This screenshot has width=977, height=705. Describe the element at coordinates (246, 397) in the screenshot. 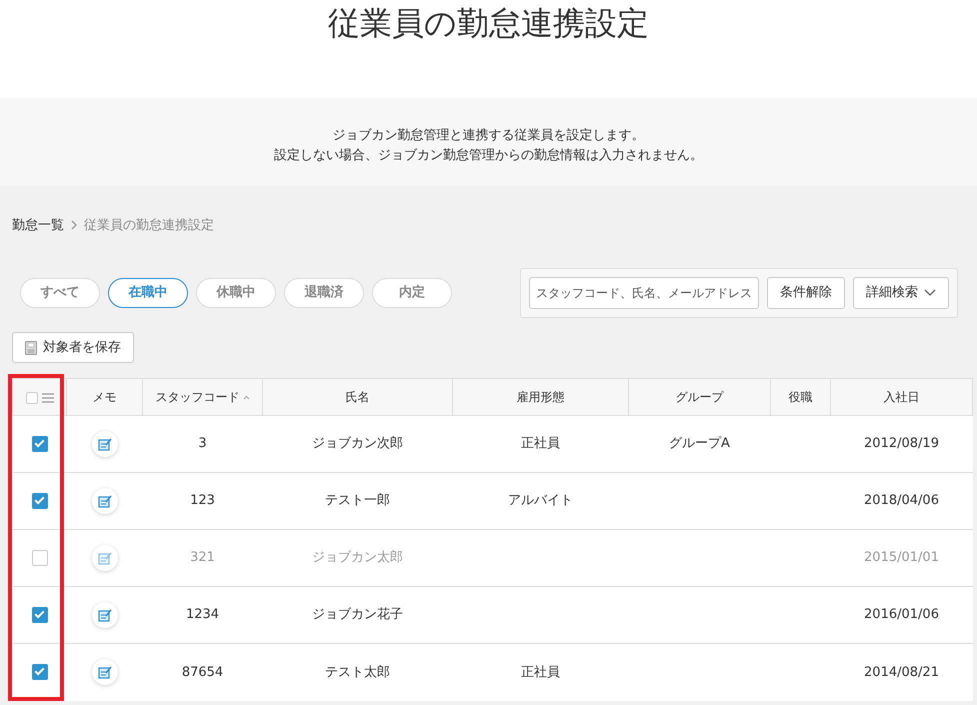

I see `sort-icon` at that location.